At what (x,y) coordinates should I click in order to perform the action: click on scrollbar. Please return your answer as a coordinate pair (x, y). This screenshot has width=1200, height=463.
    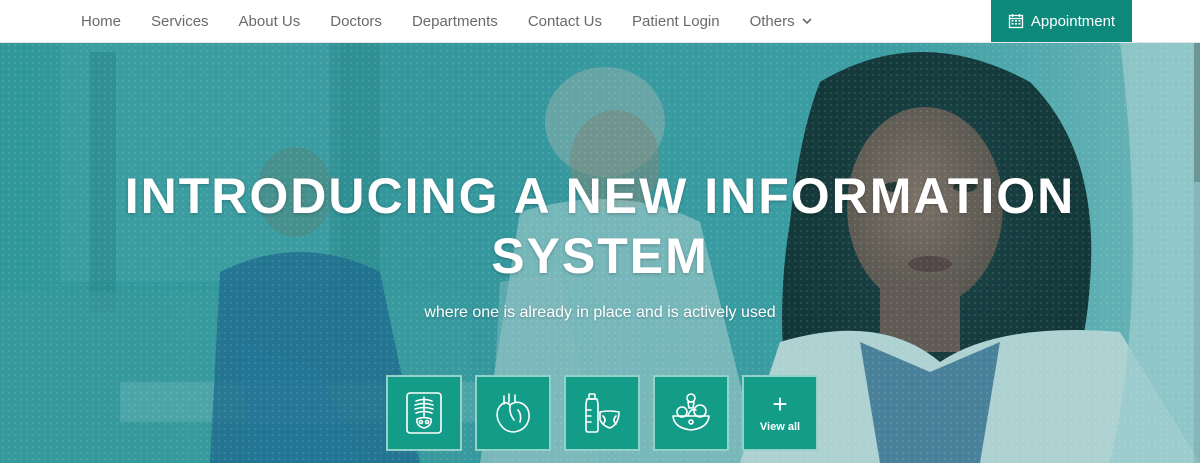
    Looking at the image, I should click on (1197, 252).